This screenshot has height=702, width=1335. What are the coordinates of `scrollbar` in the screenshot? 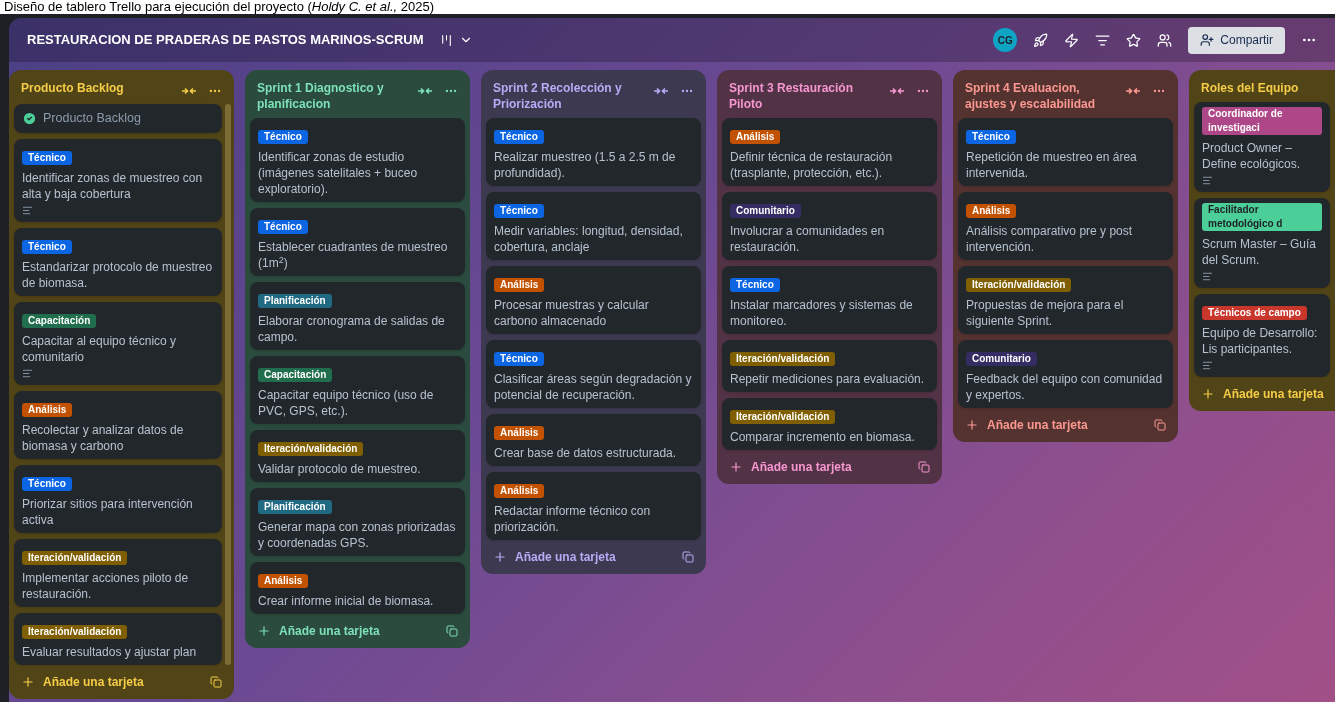 It's located at (228, 384).